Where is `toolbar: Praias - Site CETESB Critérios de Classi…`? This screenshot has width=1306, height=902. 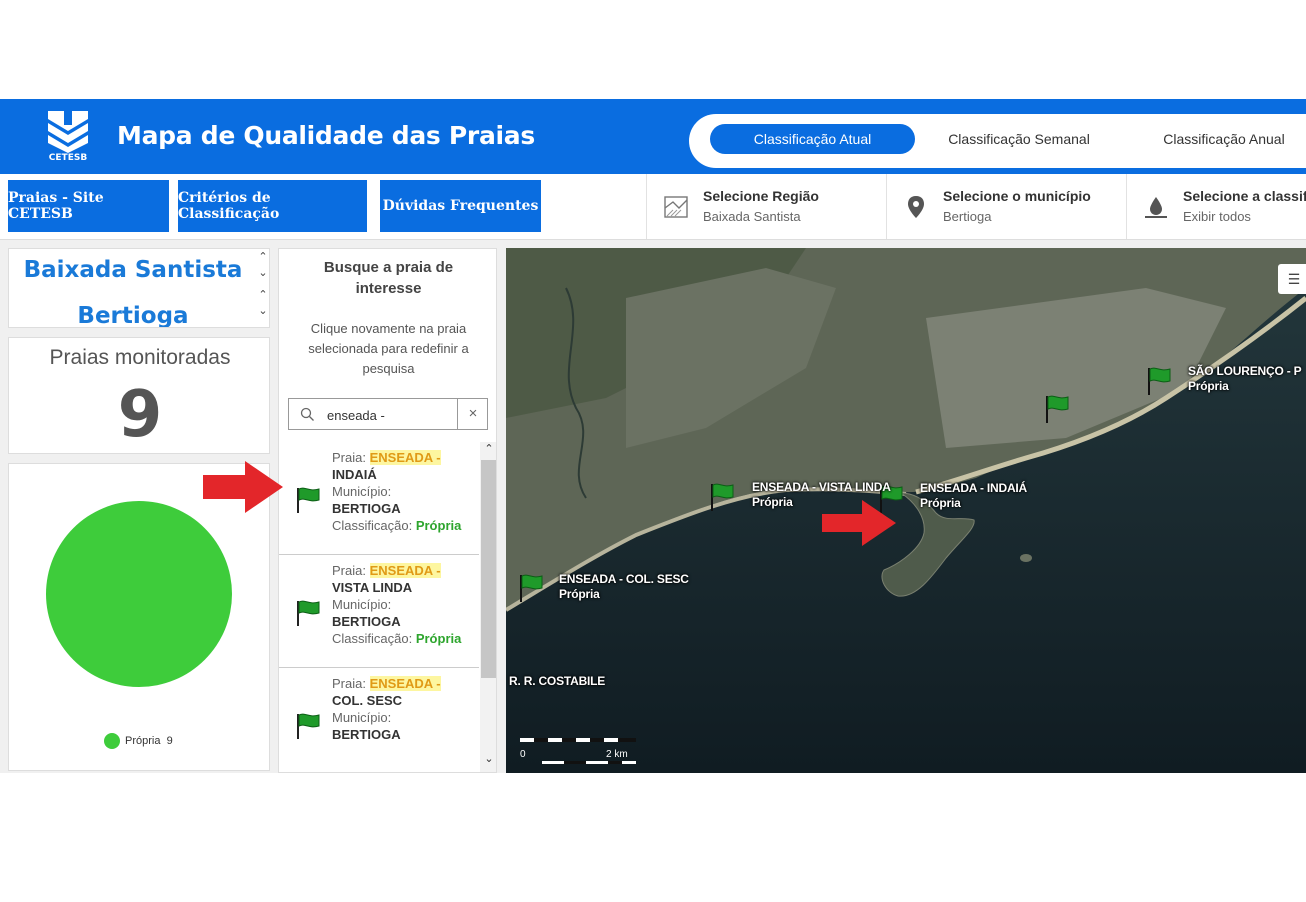
toolbar: Praias - Site CETESB Critérios de Classi… is located at coordinates (653, 207).